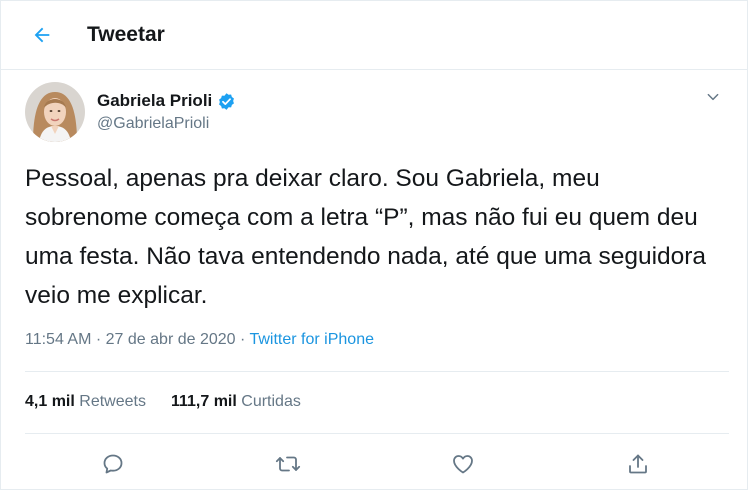 Image resolution: width=750 pixels, height=492 pixels. I want to click on tweet-time: 11:54 AM, so click(58, 339).